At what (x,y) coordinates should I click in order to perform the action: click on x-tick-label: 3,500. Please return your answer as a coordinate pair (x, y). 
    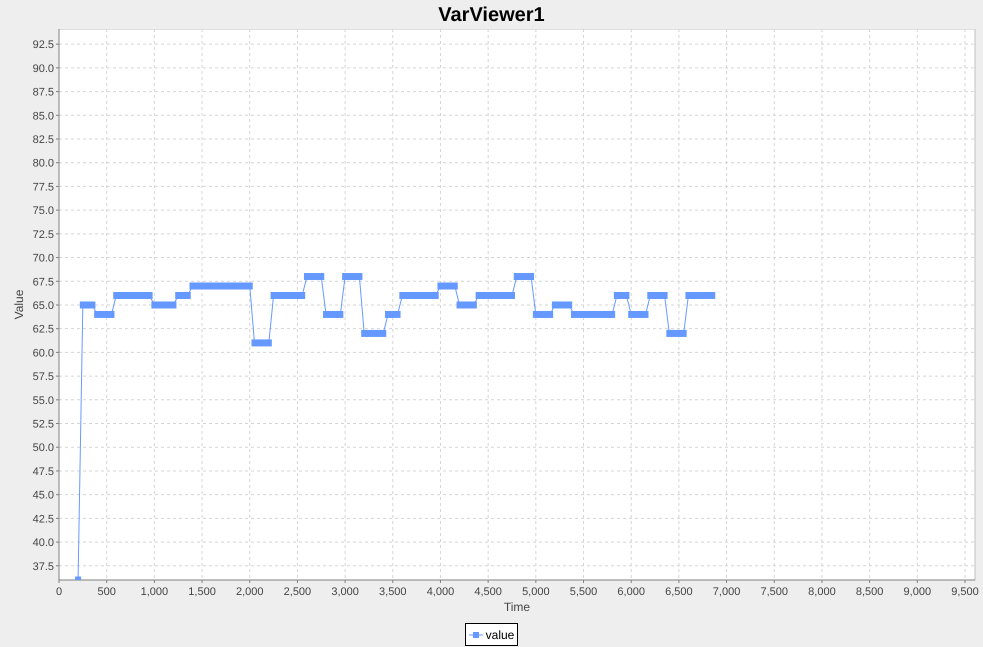
    Looking at the image, I should click on (393, 592).